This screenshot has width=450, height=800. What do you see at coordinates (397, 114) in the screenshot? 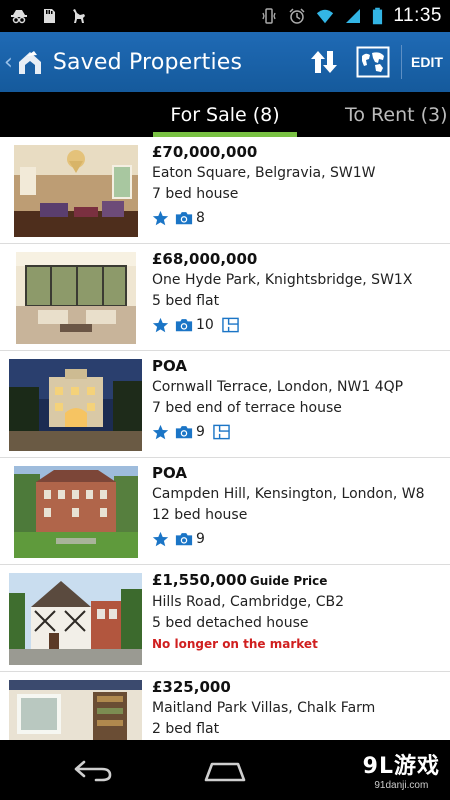
I see `tab-to-rent: To Rent (3)` at bounding box center [397, 114].